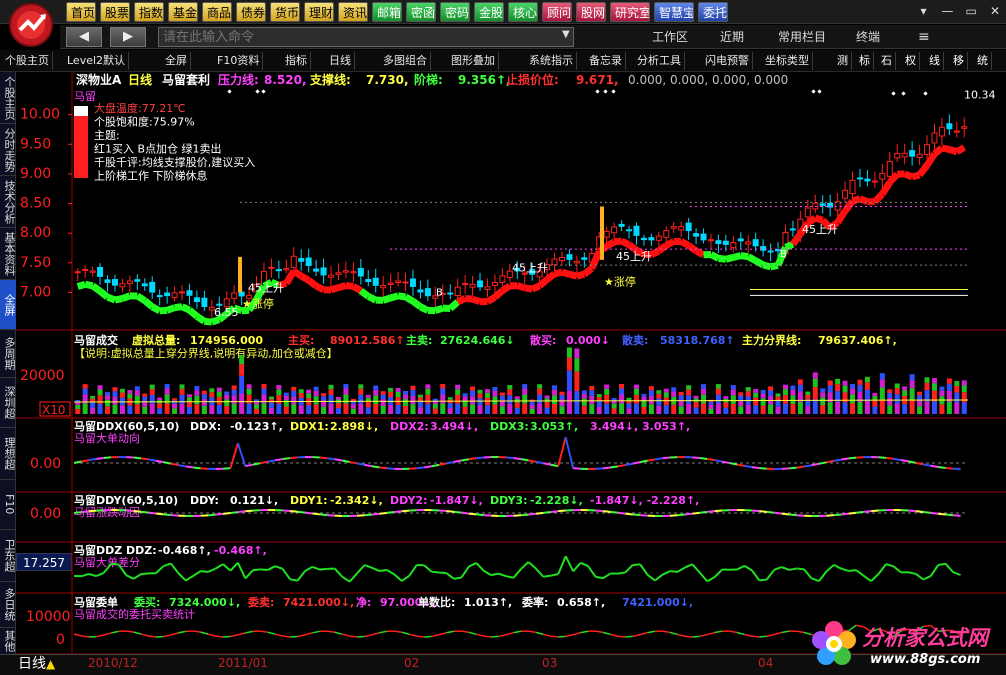  I want to click on function-tab: 统, so click(983, 61).